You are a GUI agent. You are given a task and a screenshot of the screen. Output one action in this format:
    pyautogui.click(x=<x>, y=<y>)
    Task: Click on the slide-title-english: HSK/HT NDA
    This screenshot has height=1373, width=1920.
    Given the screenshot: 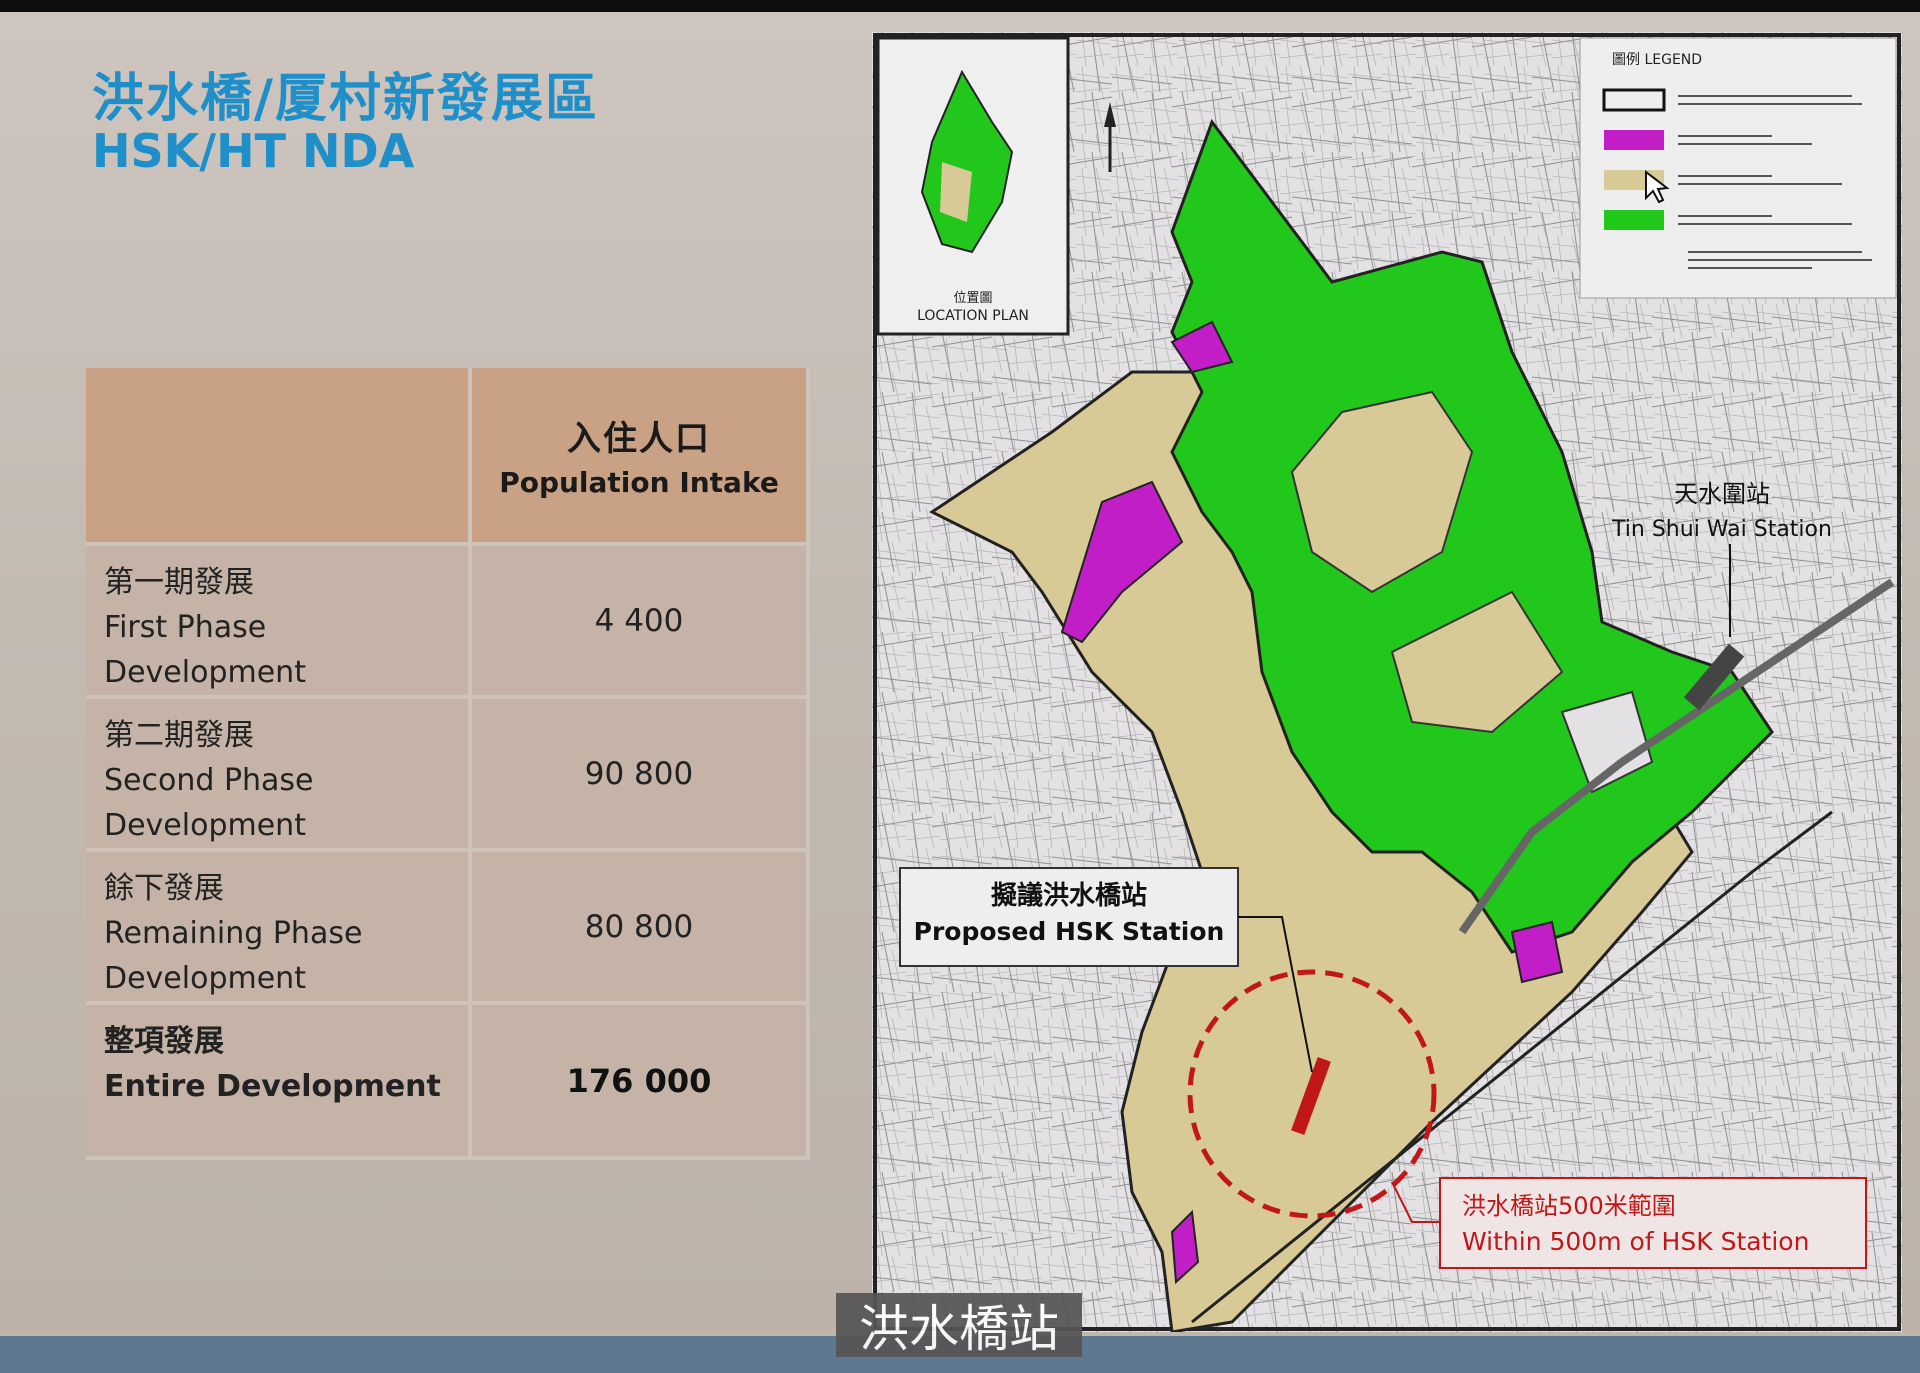 What is the action you would take?
    pyautogui.click(x=253, y=151)
    